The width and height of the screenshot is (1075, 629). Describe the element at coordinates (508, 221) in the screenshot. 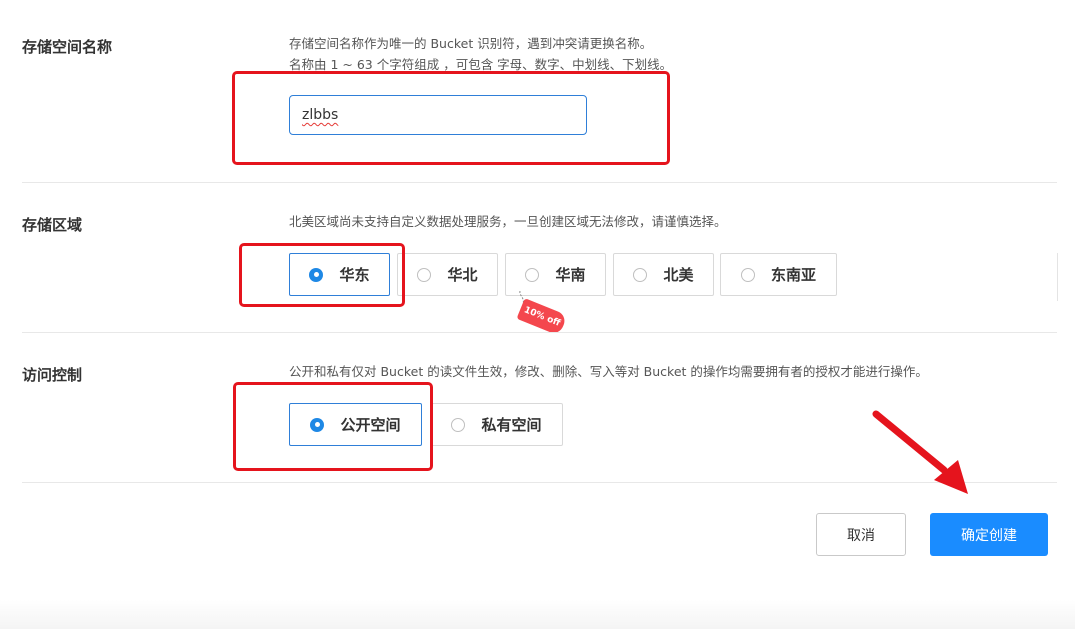

I see `region-description: 北美区域尚未支持自定义数据处理服务，一旦创建区域无法修改，请谨慎选择。` at that location.